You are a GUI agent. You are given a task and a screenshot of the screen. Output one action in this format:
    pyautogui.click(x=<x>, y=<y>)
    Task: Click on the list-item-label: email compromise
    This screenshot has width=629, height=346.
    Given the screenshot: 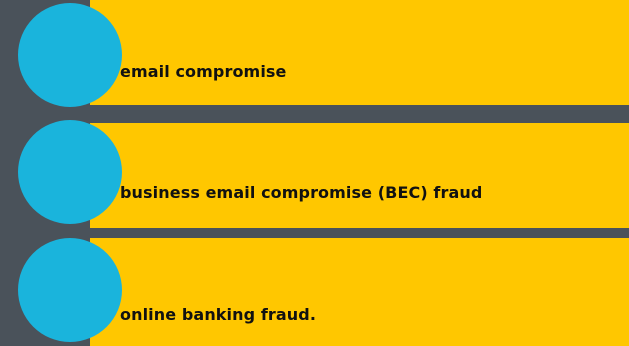 What is the action you would take?
    pyautogui.click(x=203, y=71)
    